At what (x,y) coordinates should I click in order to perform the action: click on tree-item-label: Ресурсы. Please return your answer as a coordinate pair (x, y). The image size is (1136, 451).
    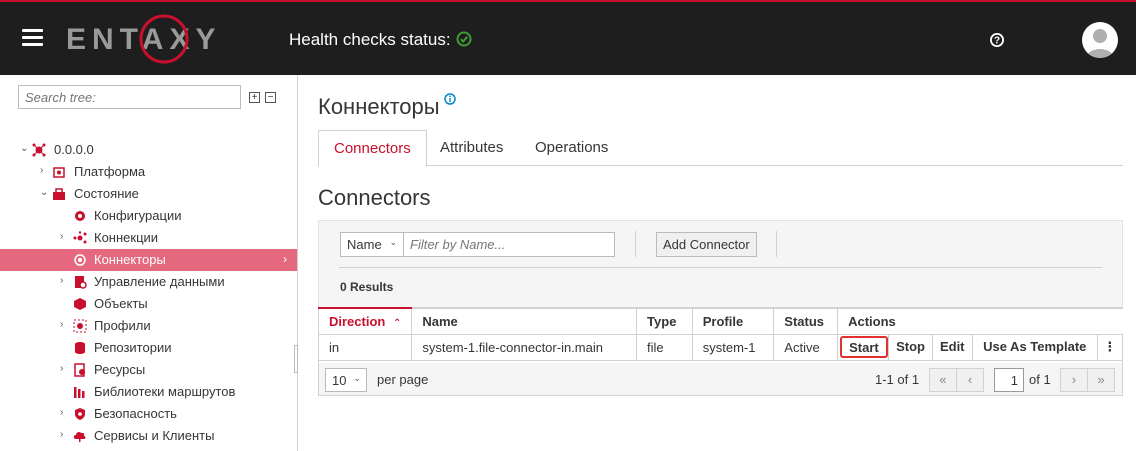
    Looking at the image, I should click on (120, 369).